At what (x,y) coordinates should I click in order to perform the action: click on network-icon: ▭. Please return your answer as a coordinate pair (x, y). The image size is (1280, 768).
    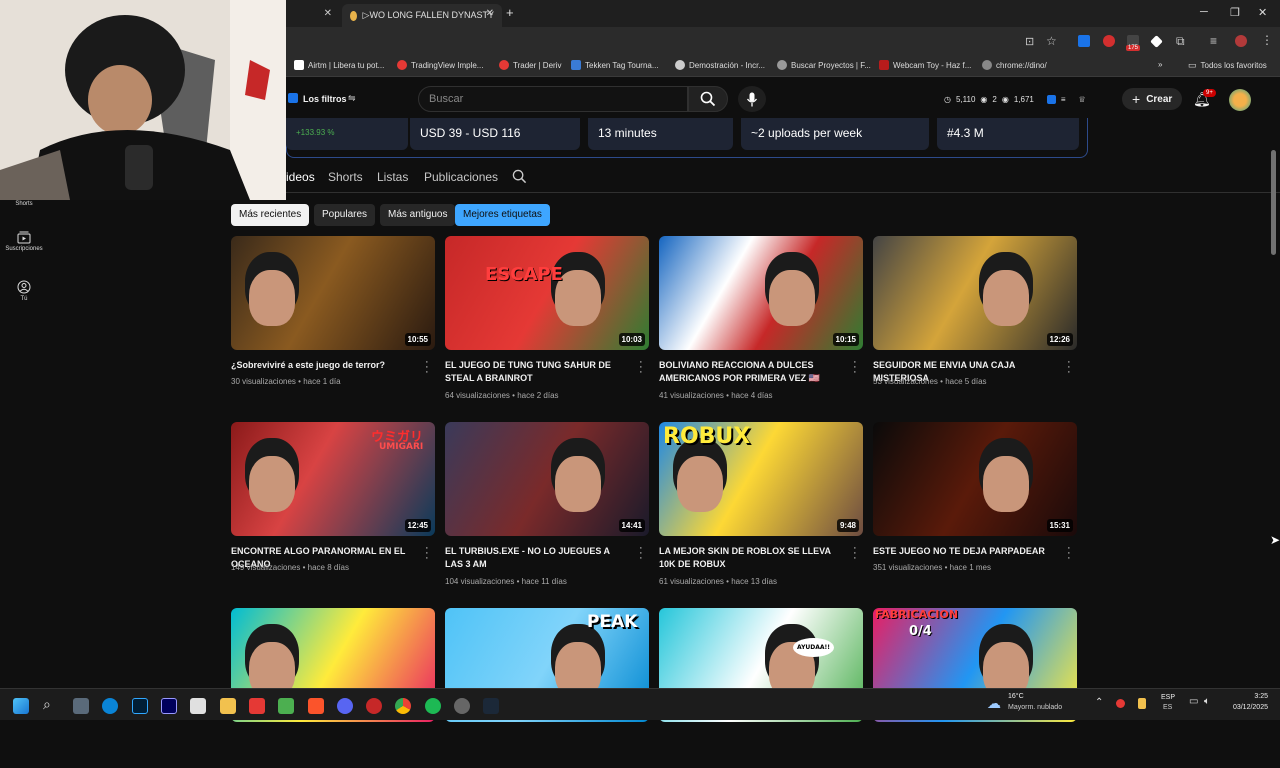
    Looking at the image, I should click on (1193, 701).